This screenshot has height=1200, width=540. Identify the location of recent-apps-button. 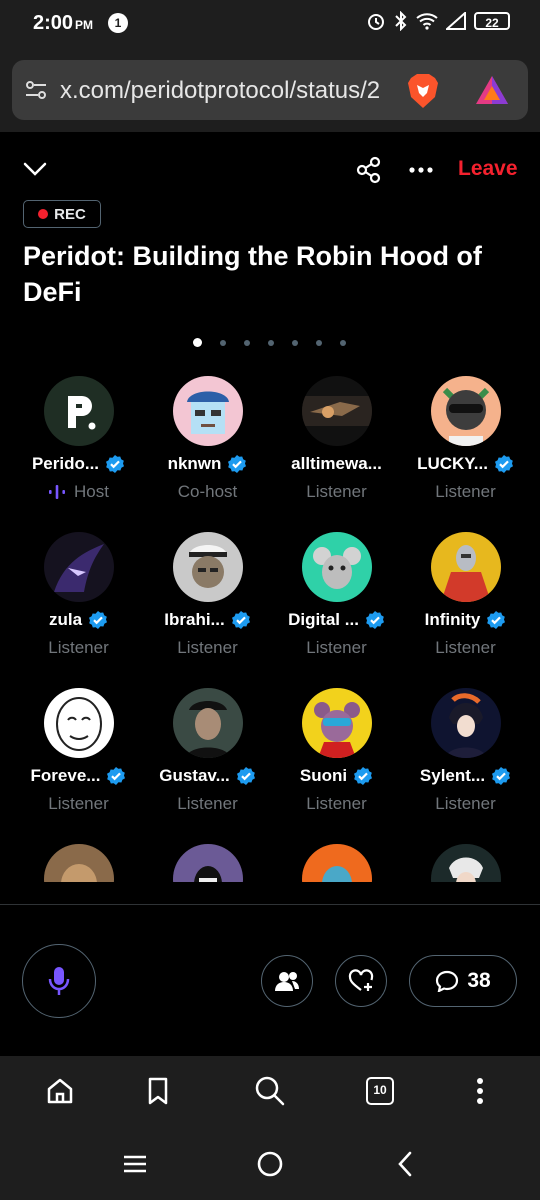
(135, 1164).